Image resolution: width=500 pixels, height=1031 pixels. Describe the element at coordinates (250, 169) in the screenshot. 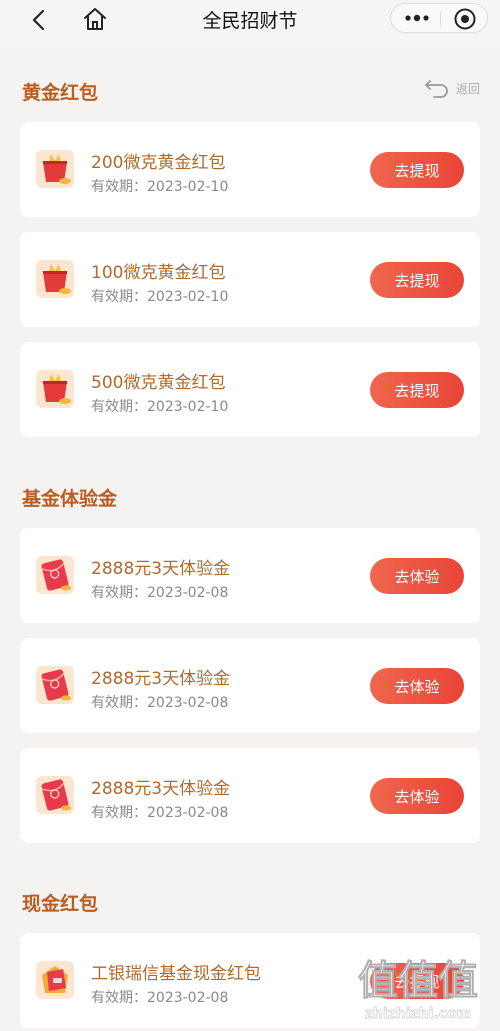

I see `gold-card: 200微克黄金红包 有效期：2023-02-10 去提现` at that location.